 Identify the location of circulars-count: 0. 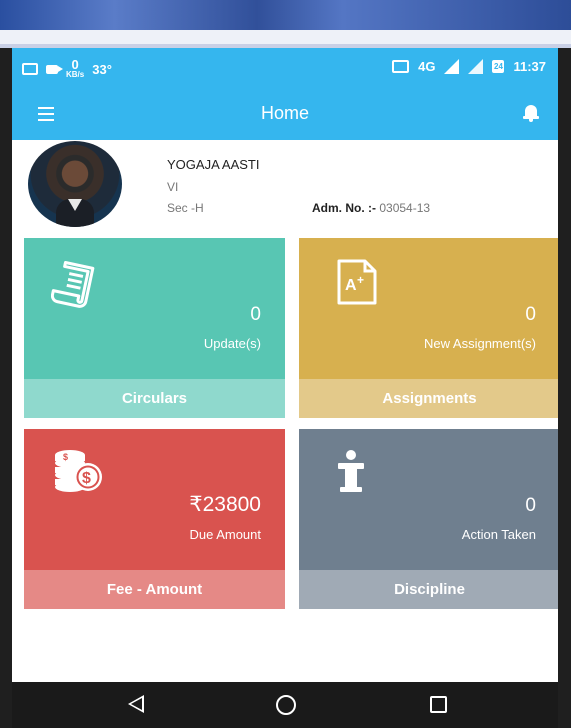
(255, 314).